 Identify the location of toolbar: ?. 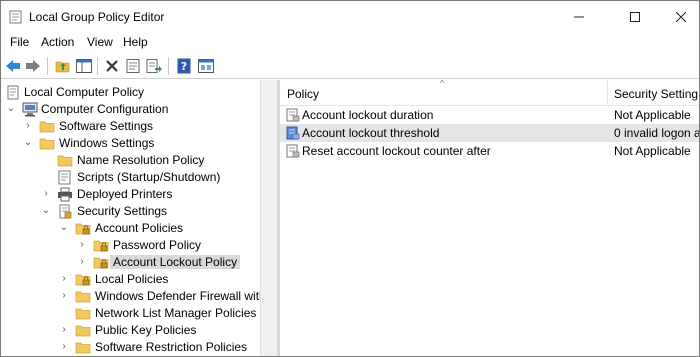
(350, 66).